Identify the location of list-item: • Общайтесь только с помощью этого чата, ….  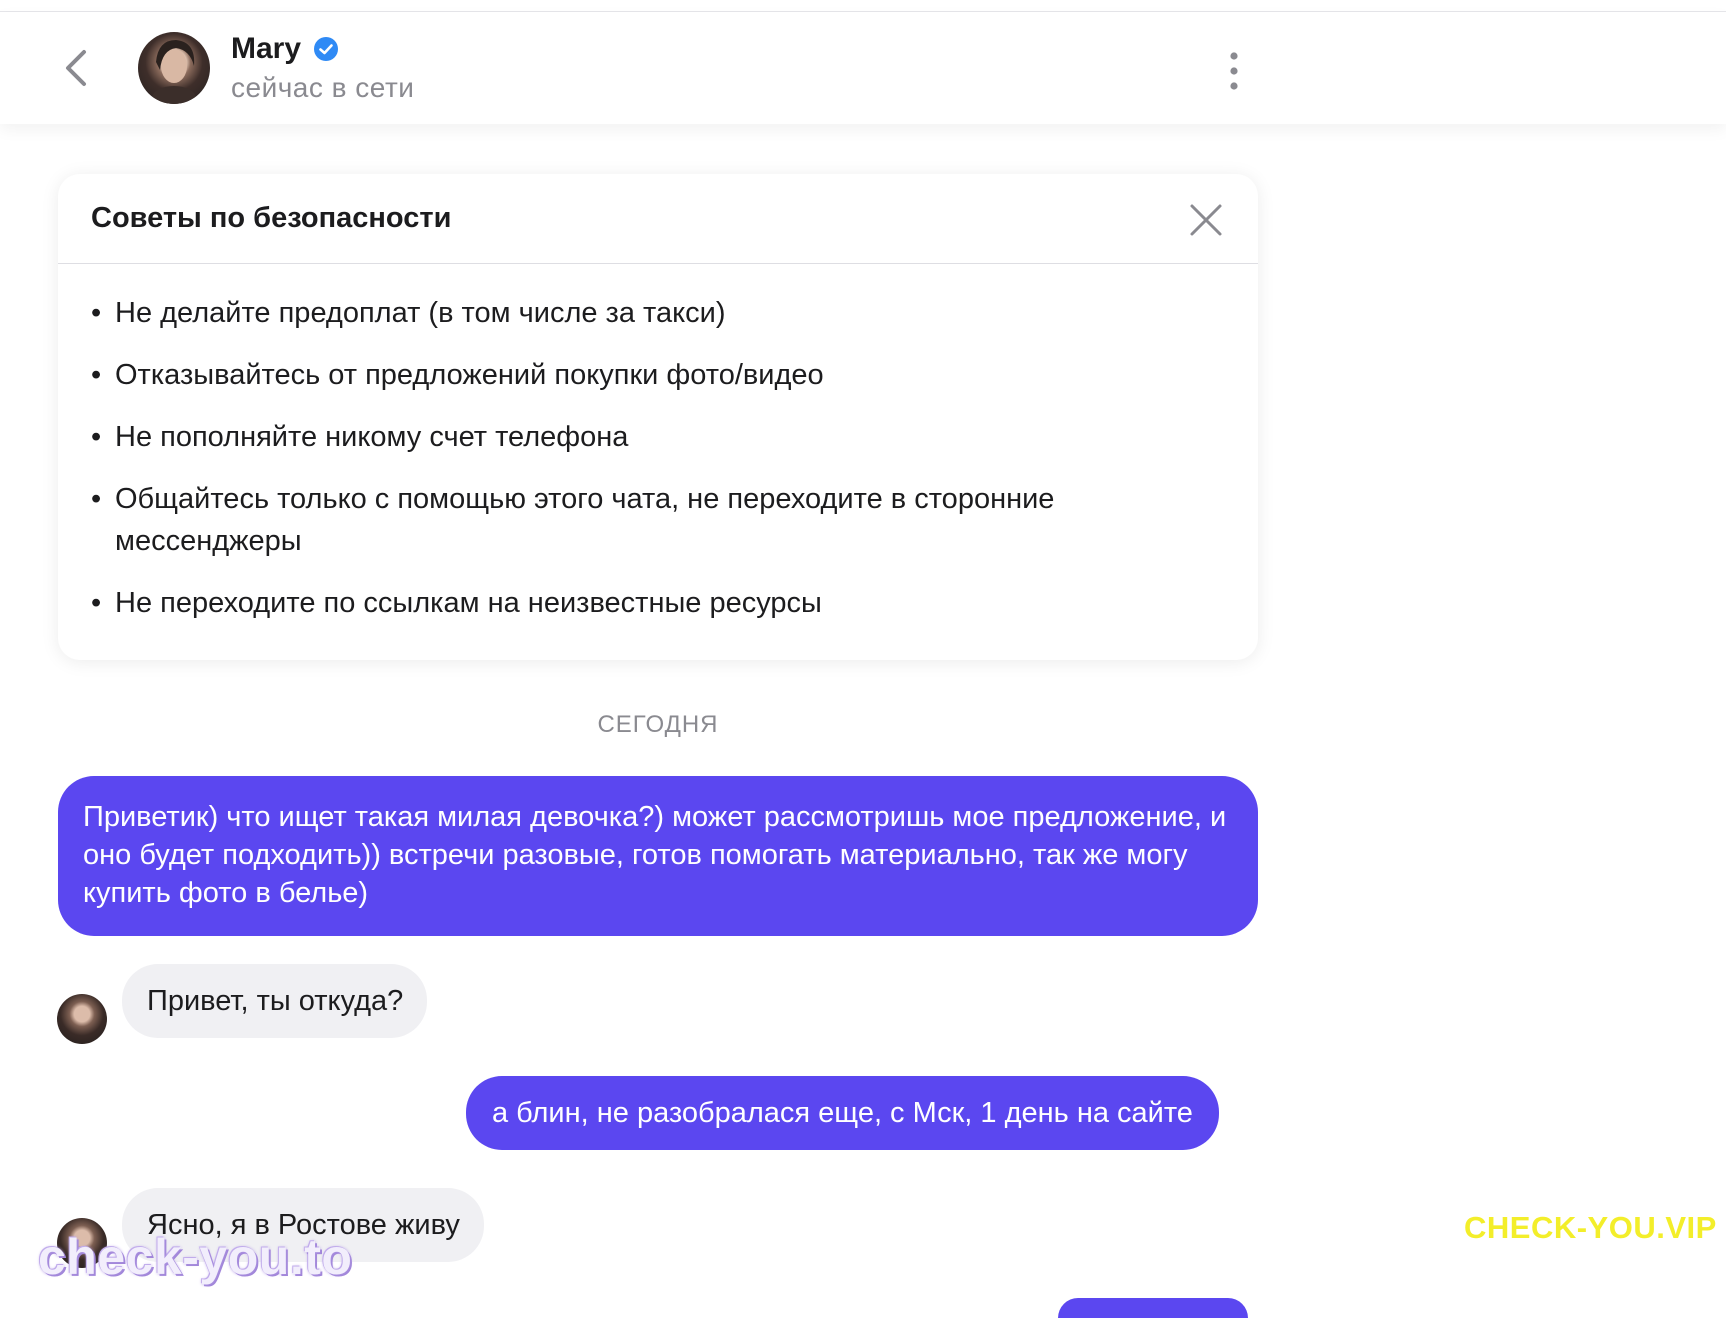
(621, 520).